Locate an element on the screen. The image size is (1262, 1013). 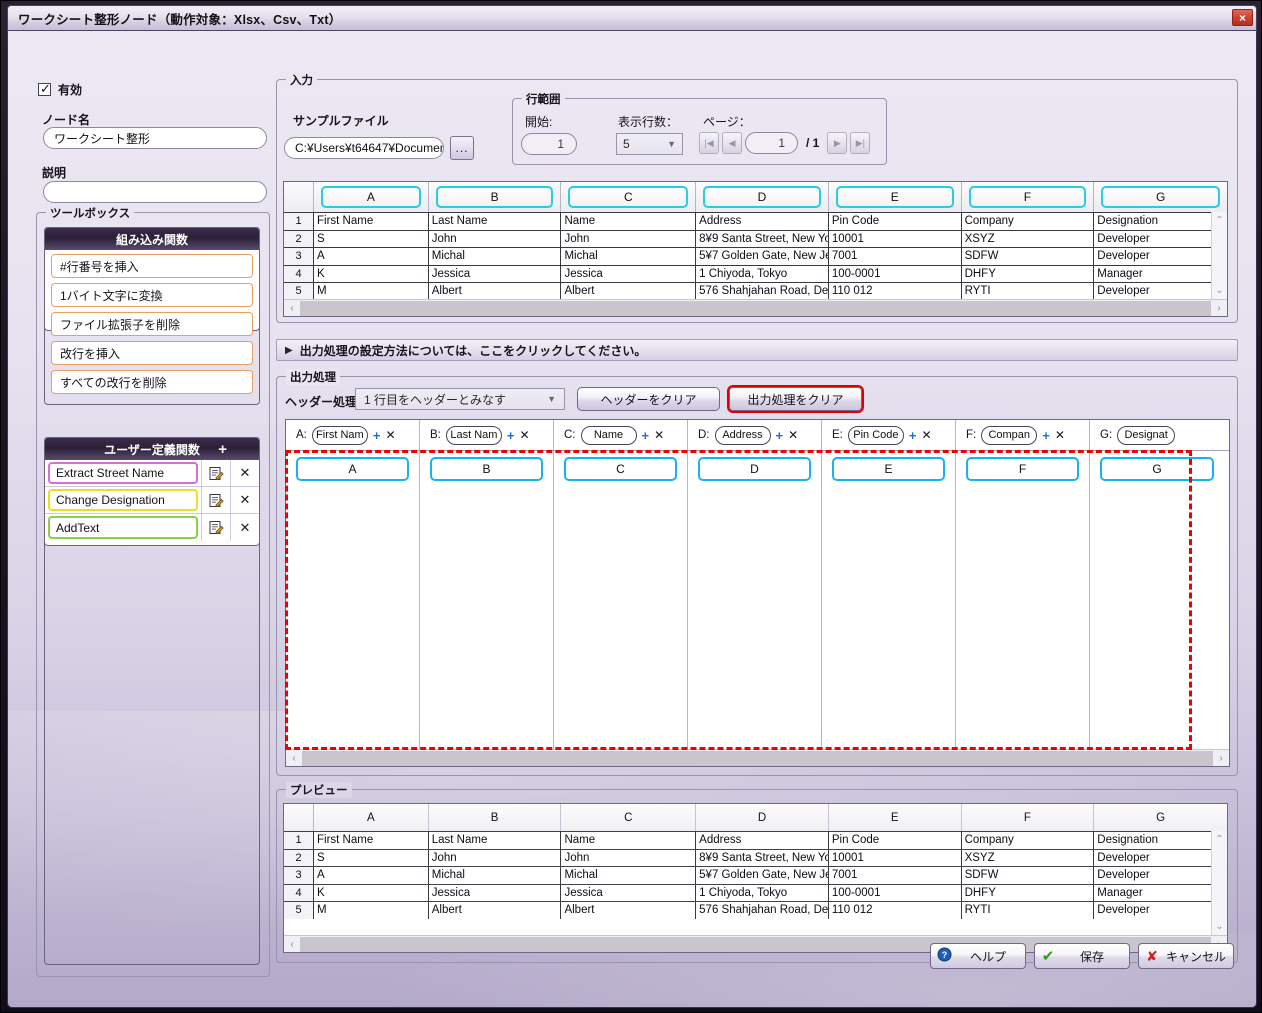
sample-file-input: C:¥Users¥t64647¥Documents¥ is located at coordinates (364, 148).